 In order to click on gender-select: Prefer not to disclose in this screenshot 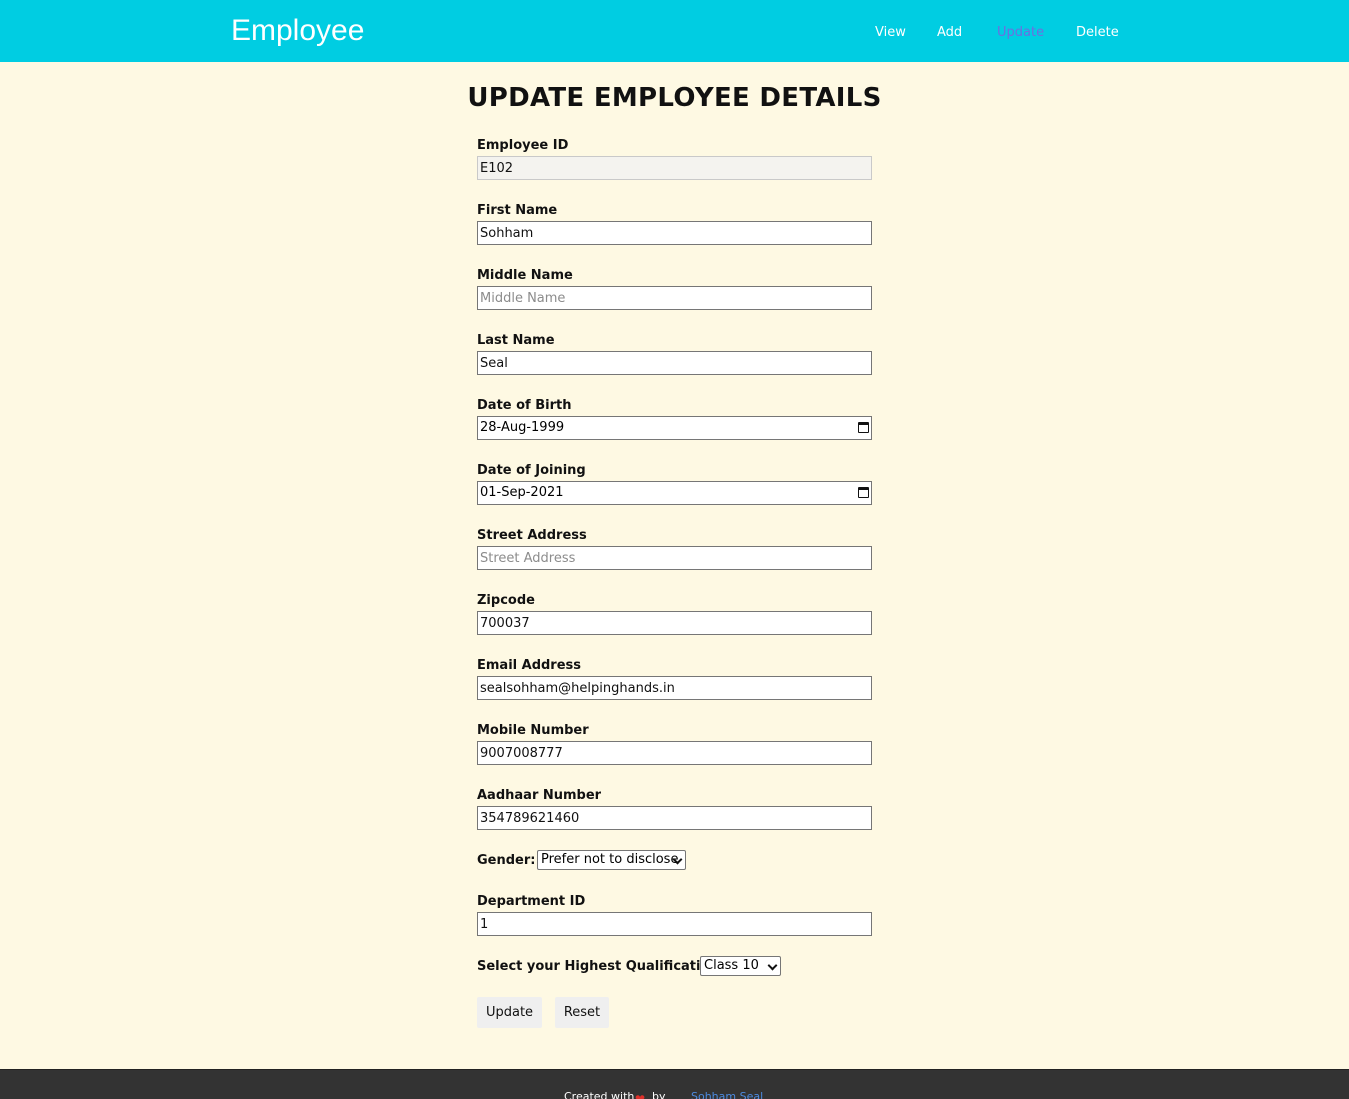, I will do `click(611, 860)`.